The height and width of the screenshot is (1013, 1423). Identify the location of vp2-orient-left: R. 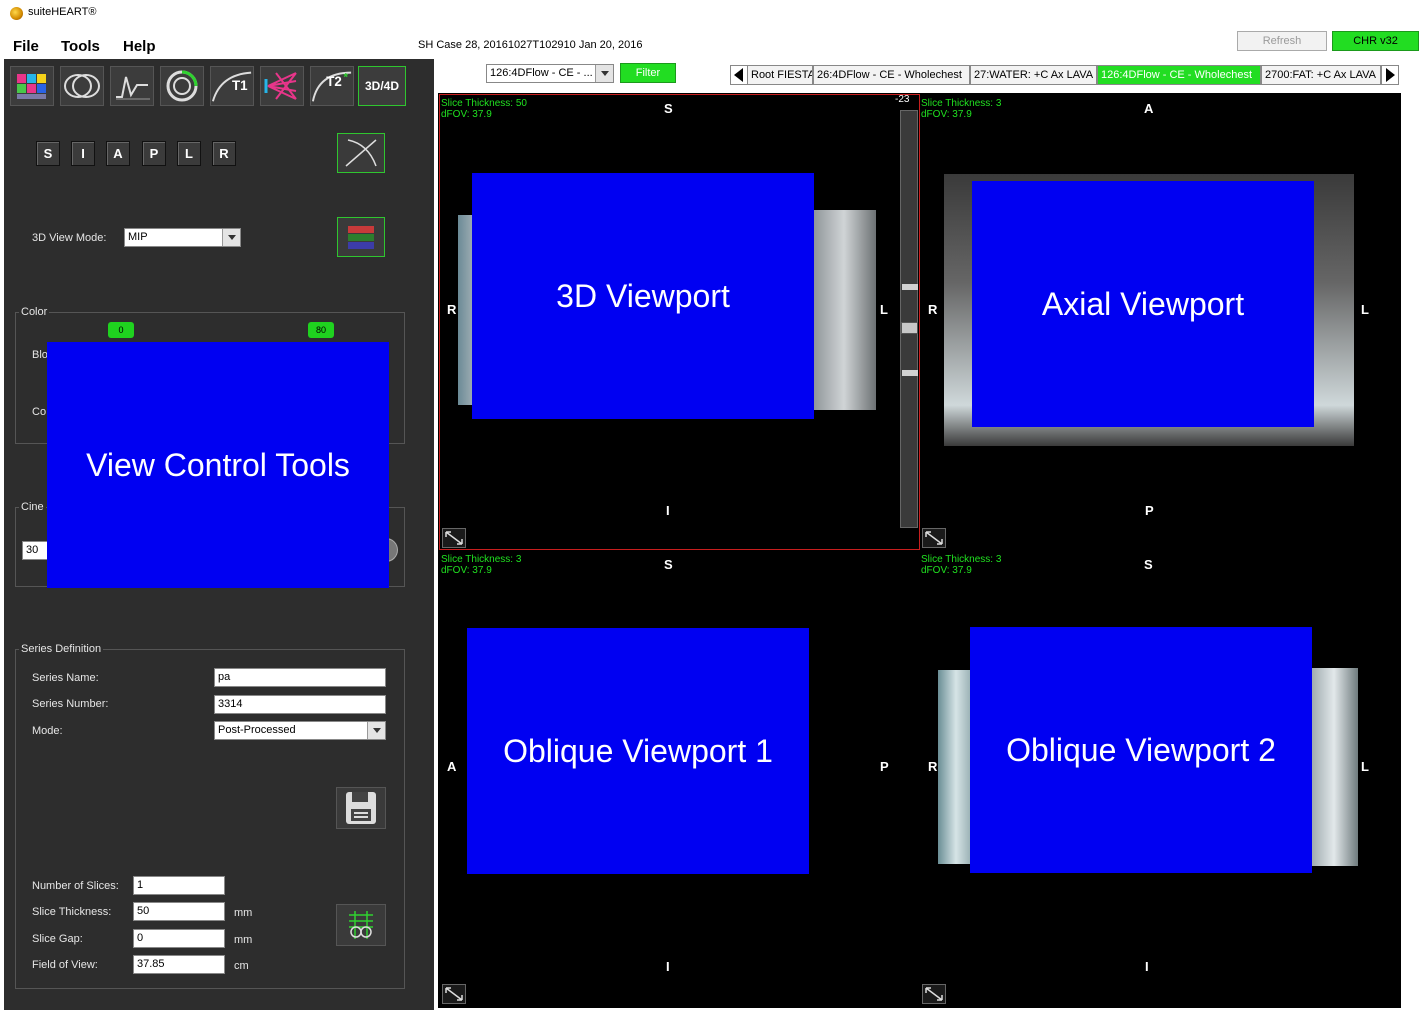
(933, 309).